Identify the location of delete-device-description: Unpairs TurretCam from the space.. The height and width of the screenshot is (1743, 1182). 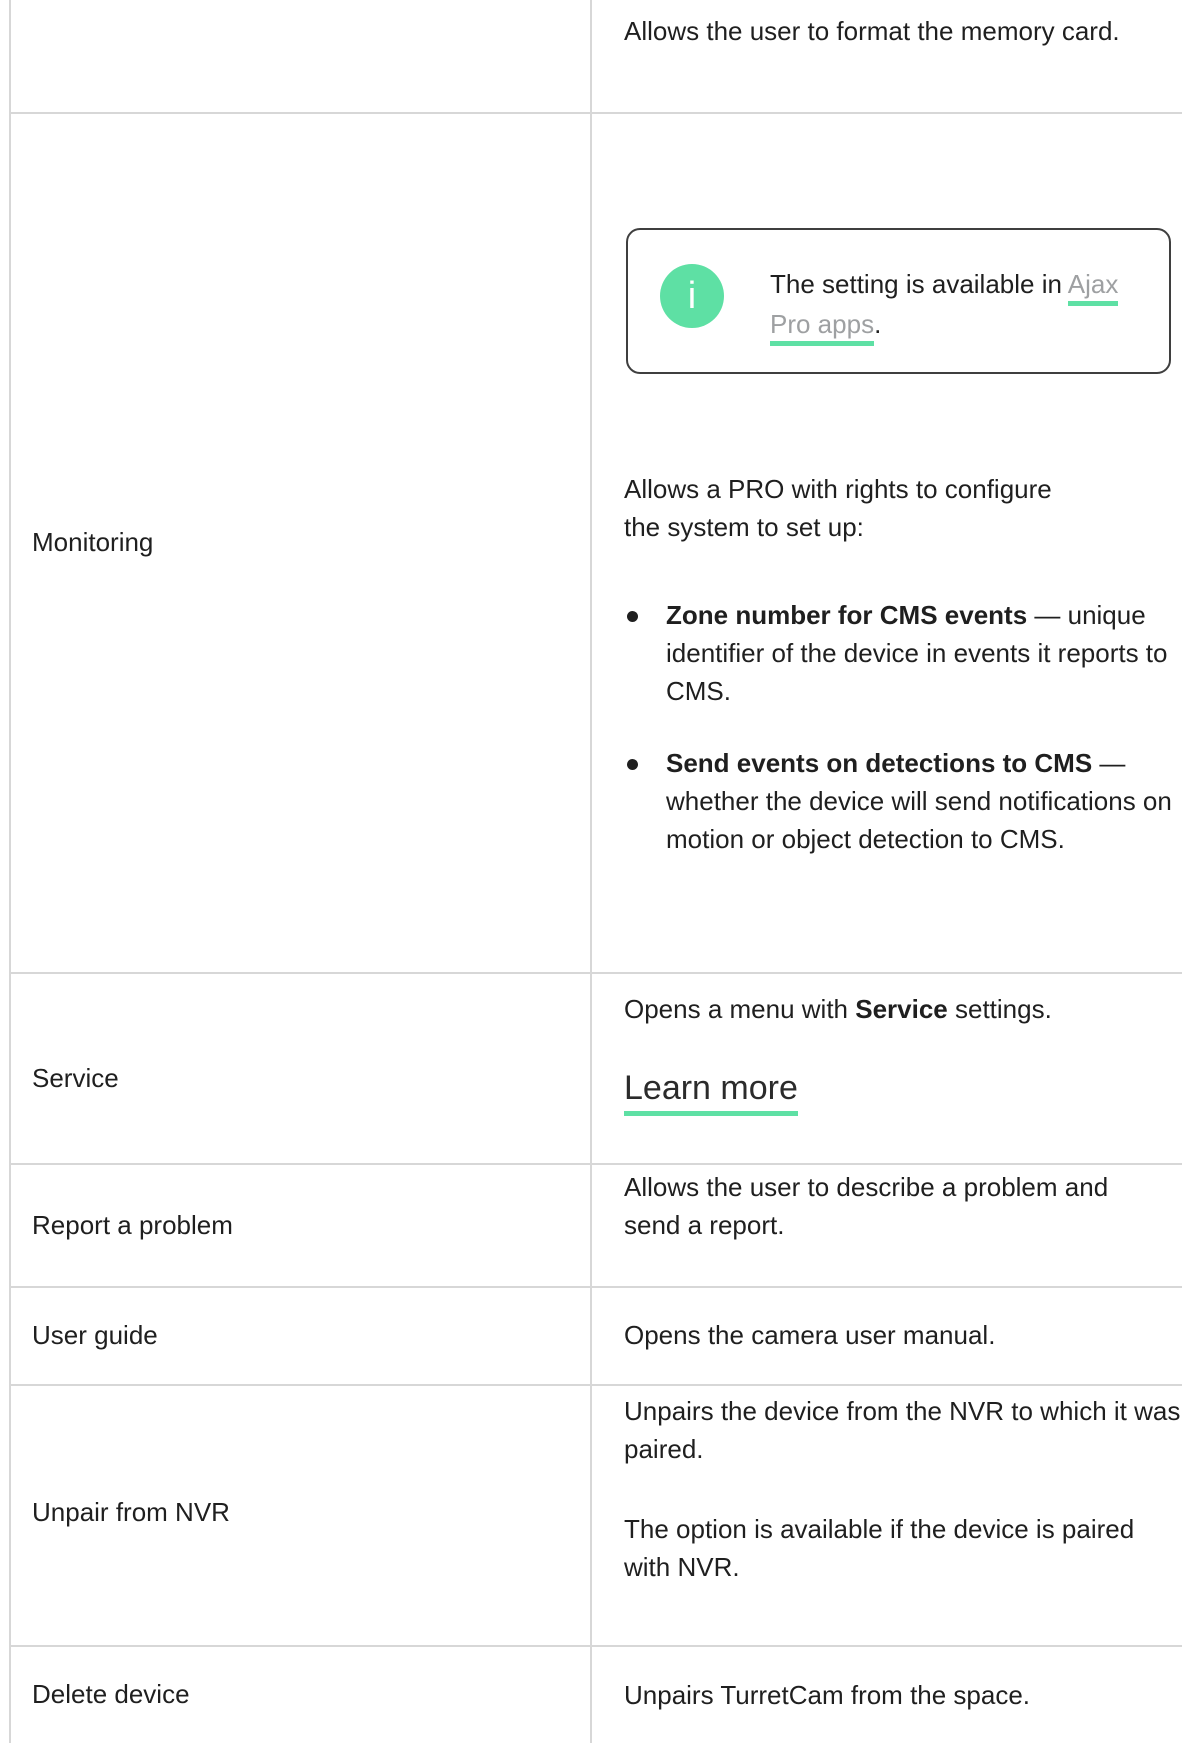
(827, 1695).